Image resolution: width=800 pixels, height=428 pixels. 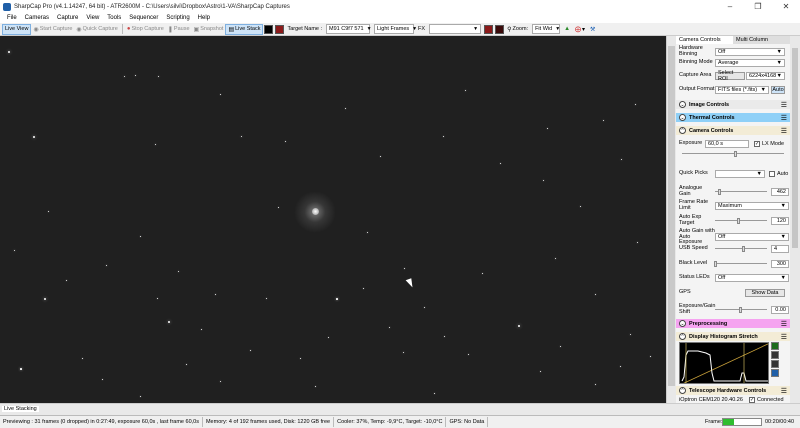 I want to click on show-data-button: Show Data, so click(x=765, y=293).